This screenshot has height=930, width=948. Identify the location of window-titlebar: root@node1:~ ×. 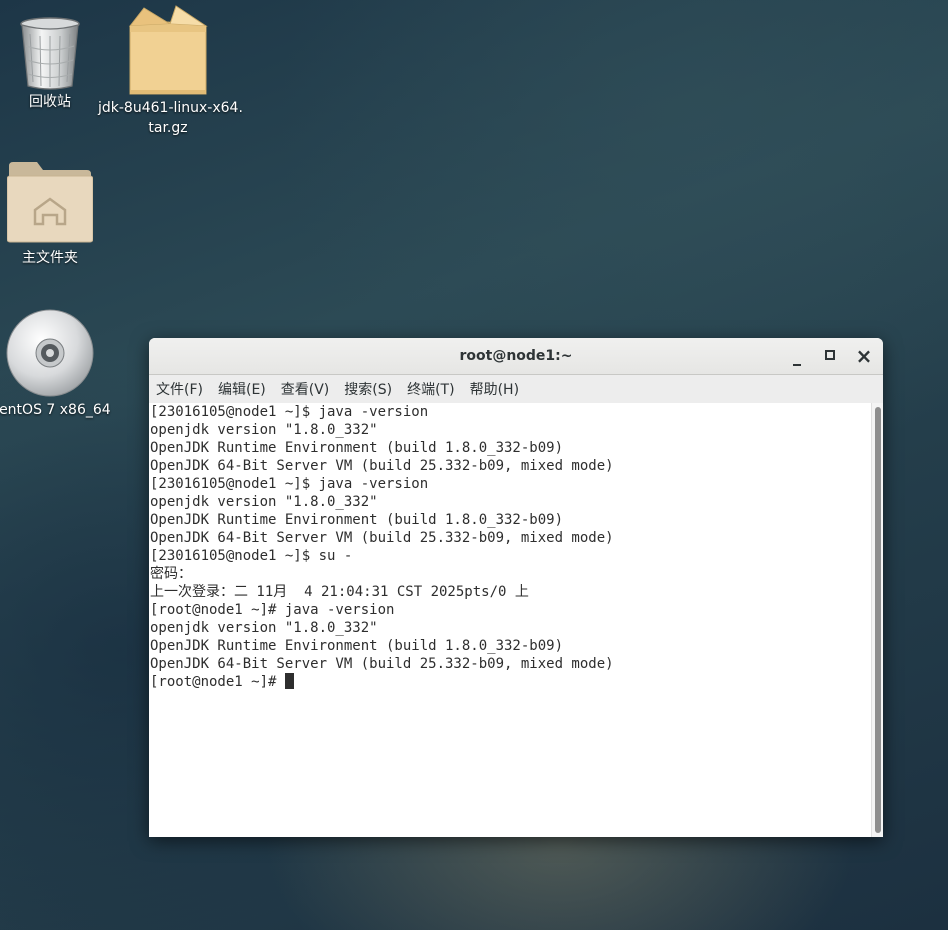
(516, 356).